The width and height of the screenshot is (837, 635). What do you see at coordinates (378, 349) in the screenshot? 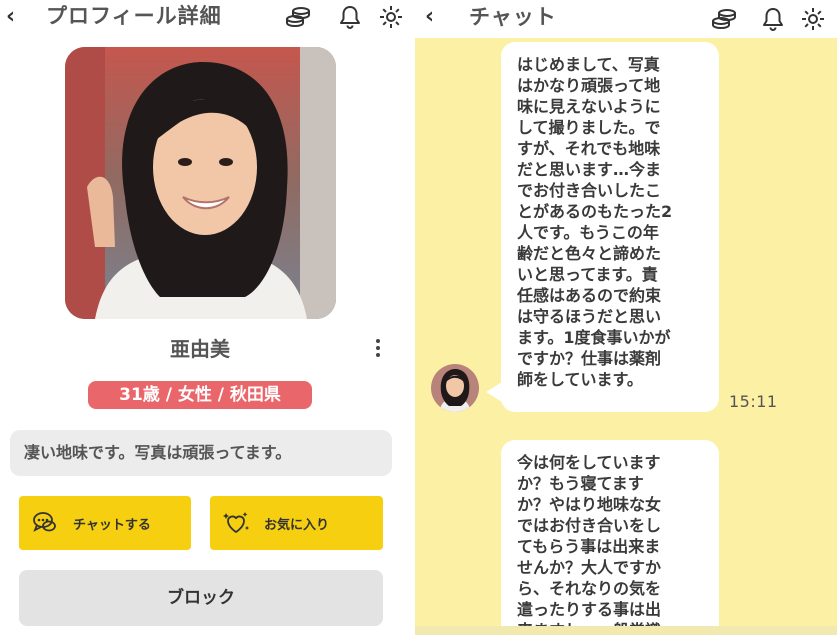
I see `more-options-icon` at bounding box center [378, 349].